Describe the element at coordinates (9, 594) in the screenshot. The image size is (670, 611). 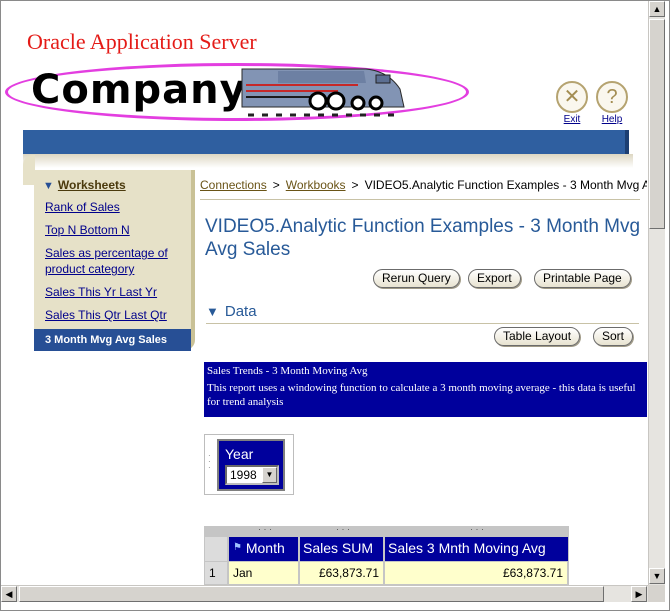
I see `scroll-left-icon: ◀` at that location.